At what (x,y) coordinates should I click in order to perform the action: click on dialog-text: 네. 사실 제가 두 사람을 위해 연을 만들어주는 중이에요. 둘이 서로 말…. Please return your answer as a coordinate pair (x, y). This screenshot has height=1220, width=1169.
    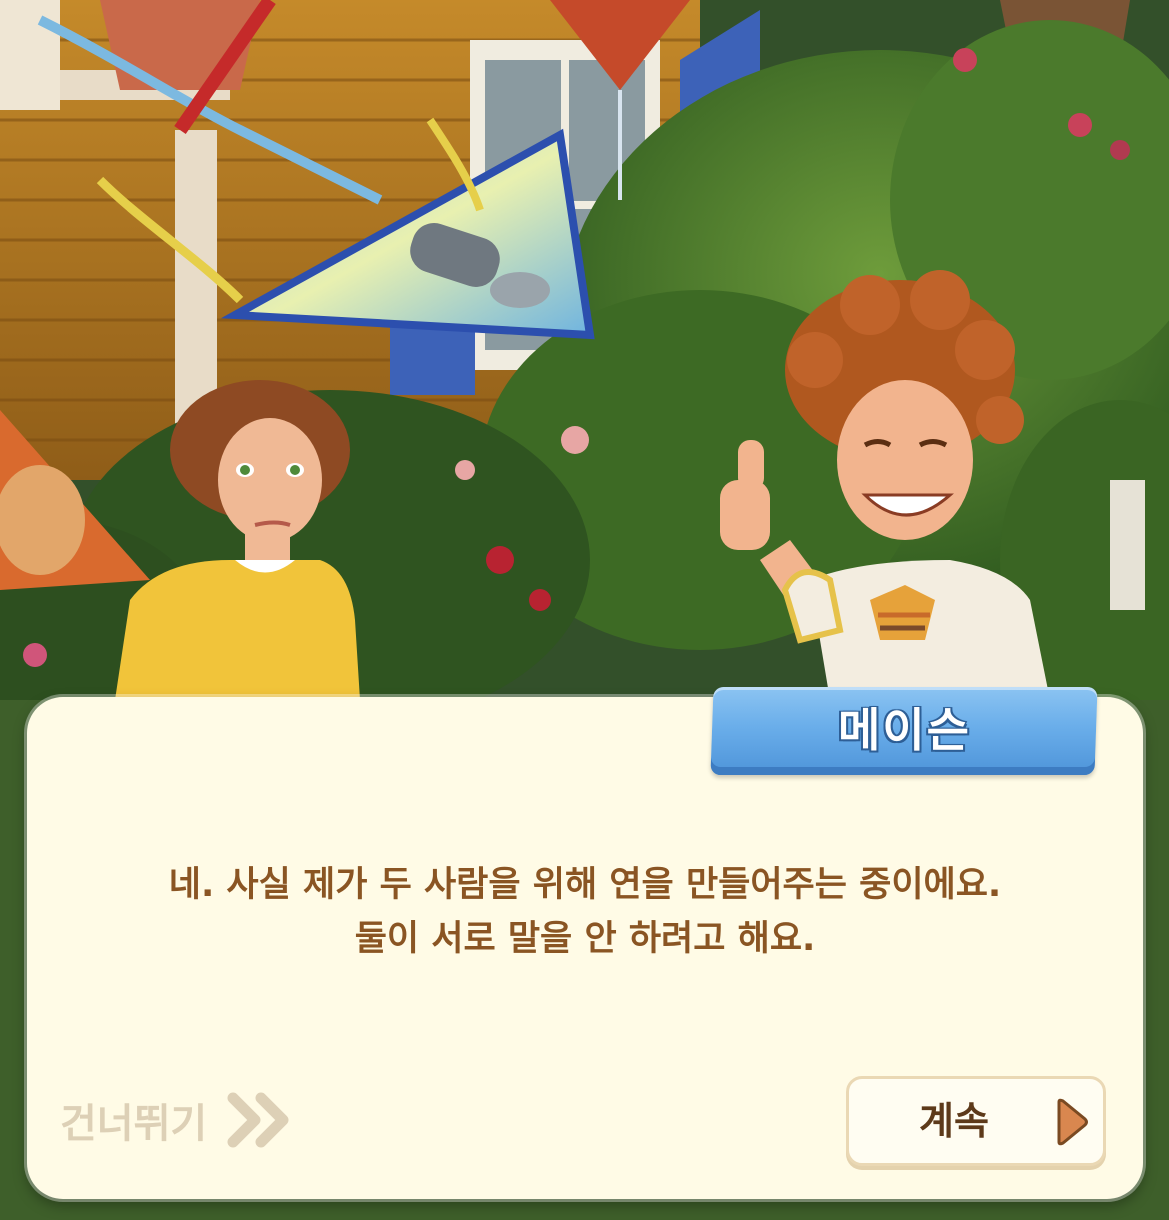
    Looking at the image, I should click on (585, 912).